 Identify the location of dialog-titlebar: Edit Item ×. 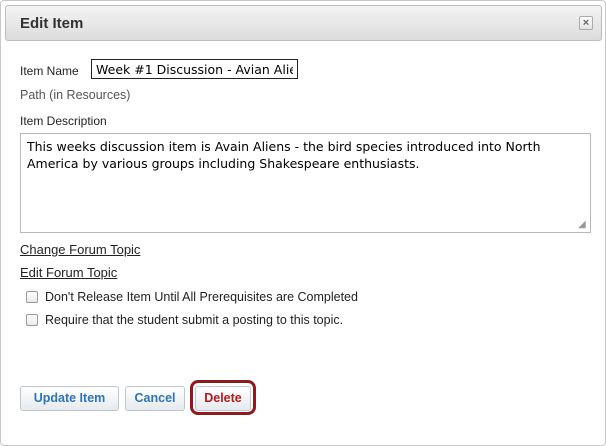
(303, 23).